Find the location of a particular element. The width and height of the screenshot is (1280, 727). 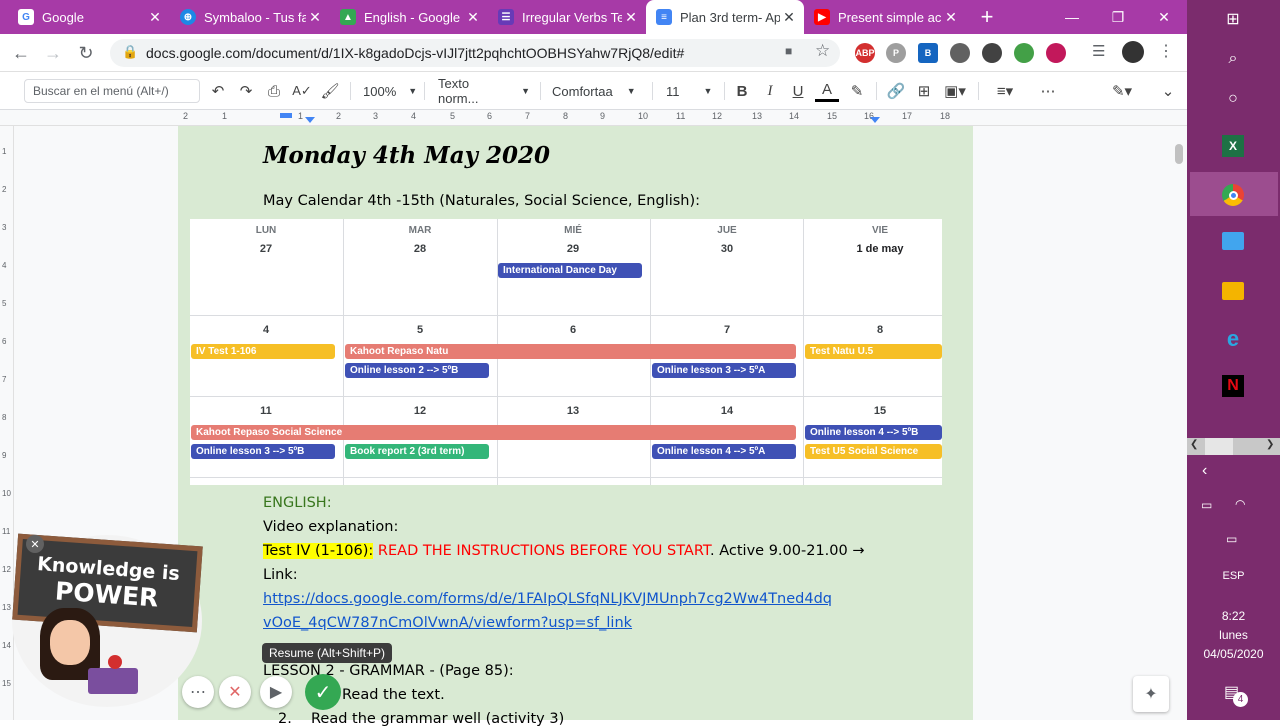

search-icon: ⌕ is located at coordinates (1233, 59).